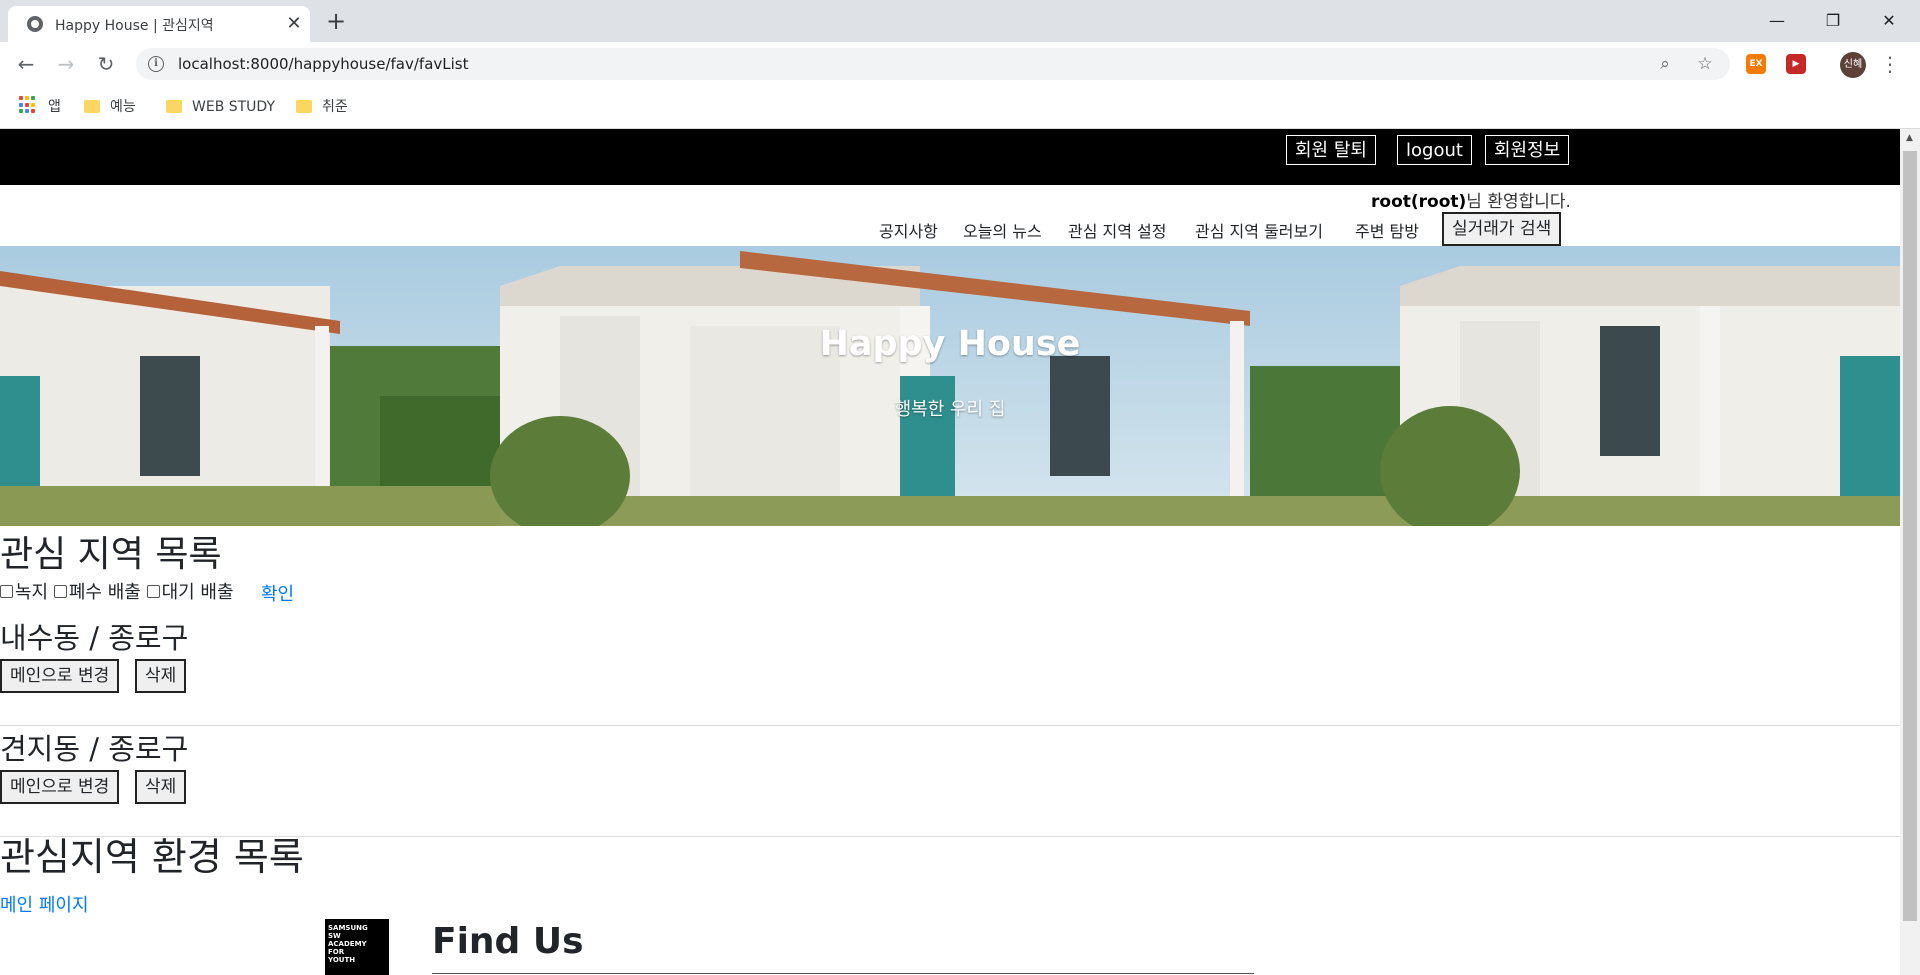 This screenshot has height=975, width=1920. What do you see at coordinates (334, 936) in the screenshot?
I see `logo-line: SW` at bounding box center [334, 936].